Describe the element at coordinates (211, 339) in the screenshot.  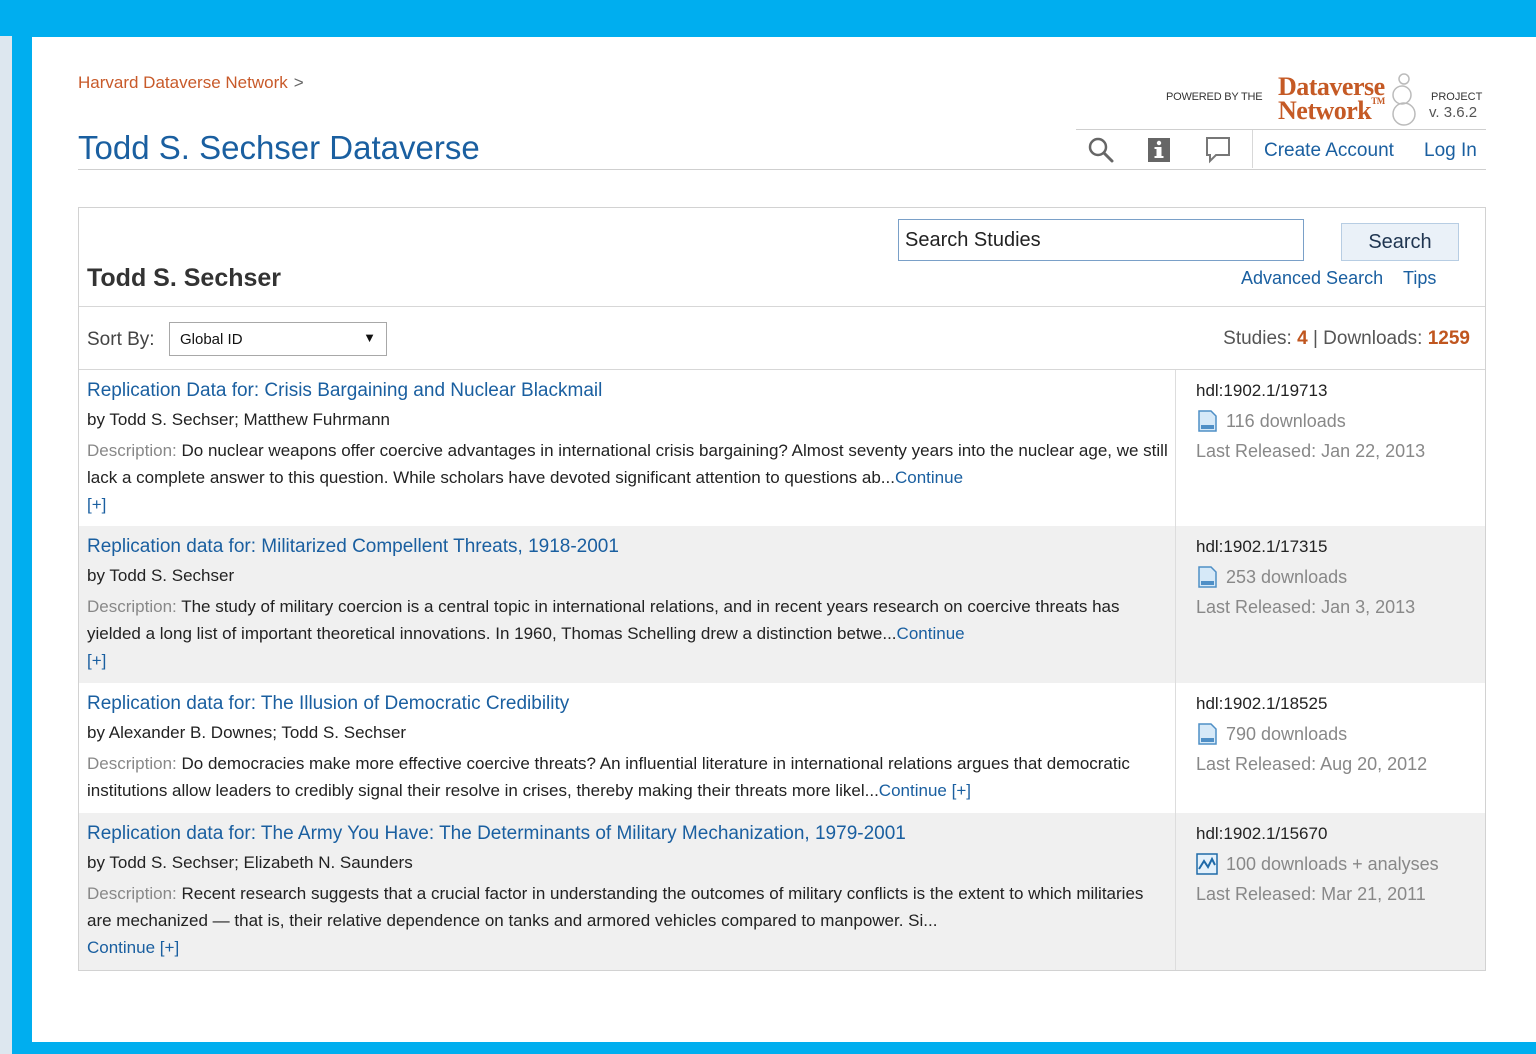
I see `sort-by-value: Global ID` at that location.